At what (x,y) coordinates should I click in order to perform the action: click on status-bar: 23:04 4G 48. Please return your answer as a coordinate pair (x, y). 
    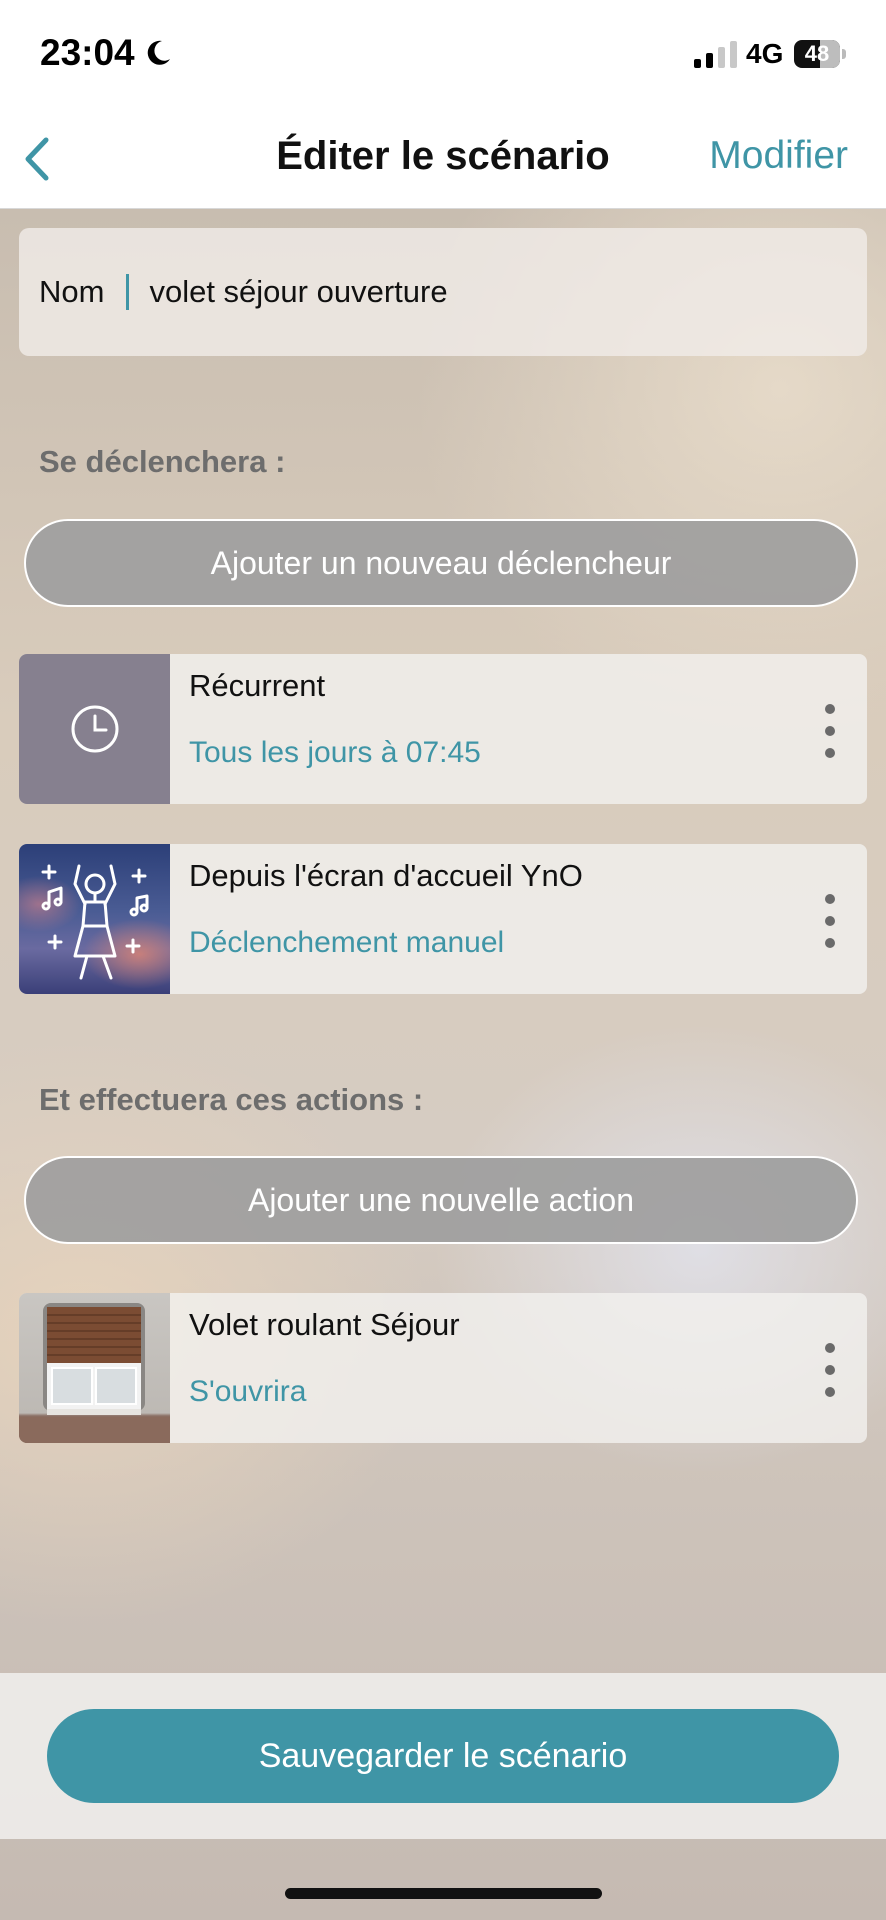
    Looking at the image, I should click on (443, 55).